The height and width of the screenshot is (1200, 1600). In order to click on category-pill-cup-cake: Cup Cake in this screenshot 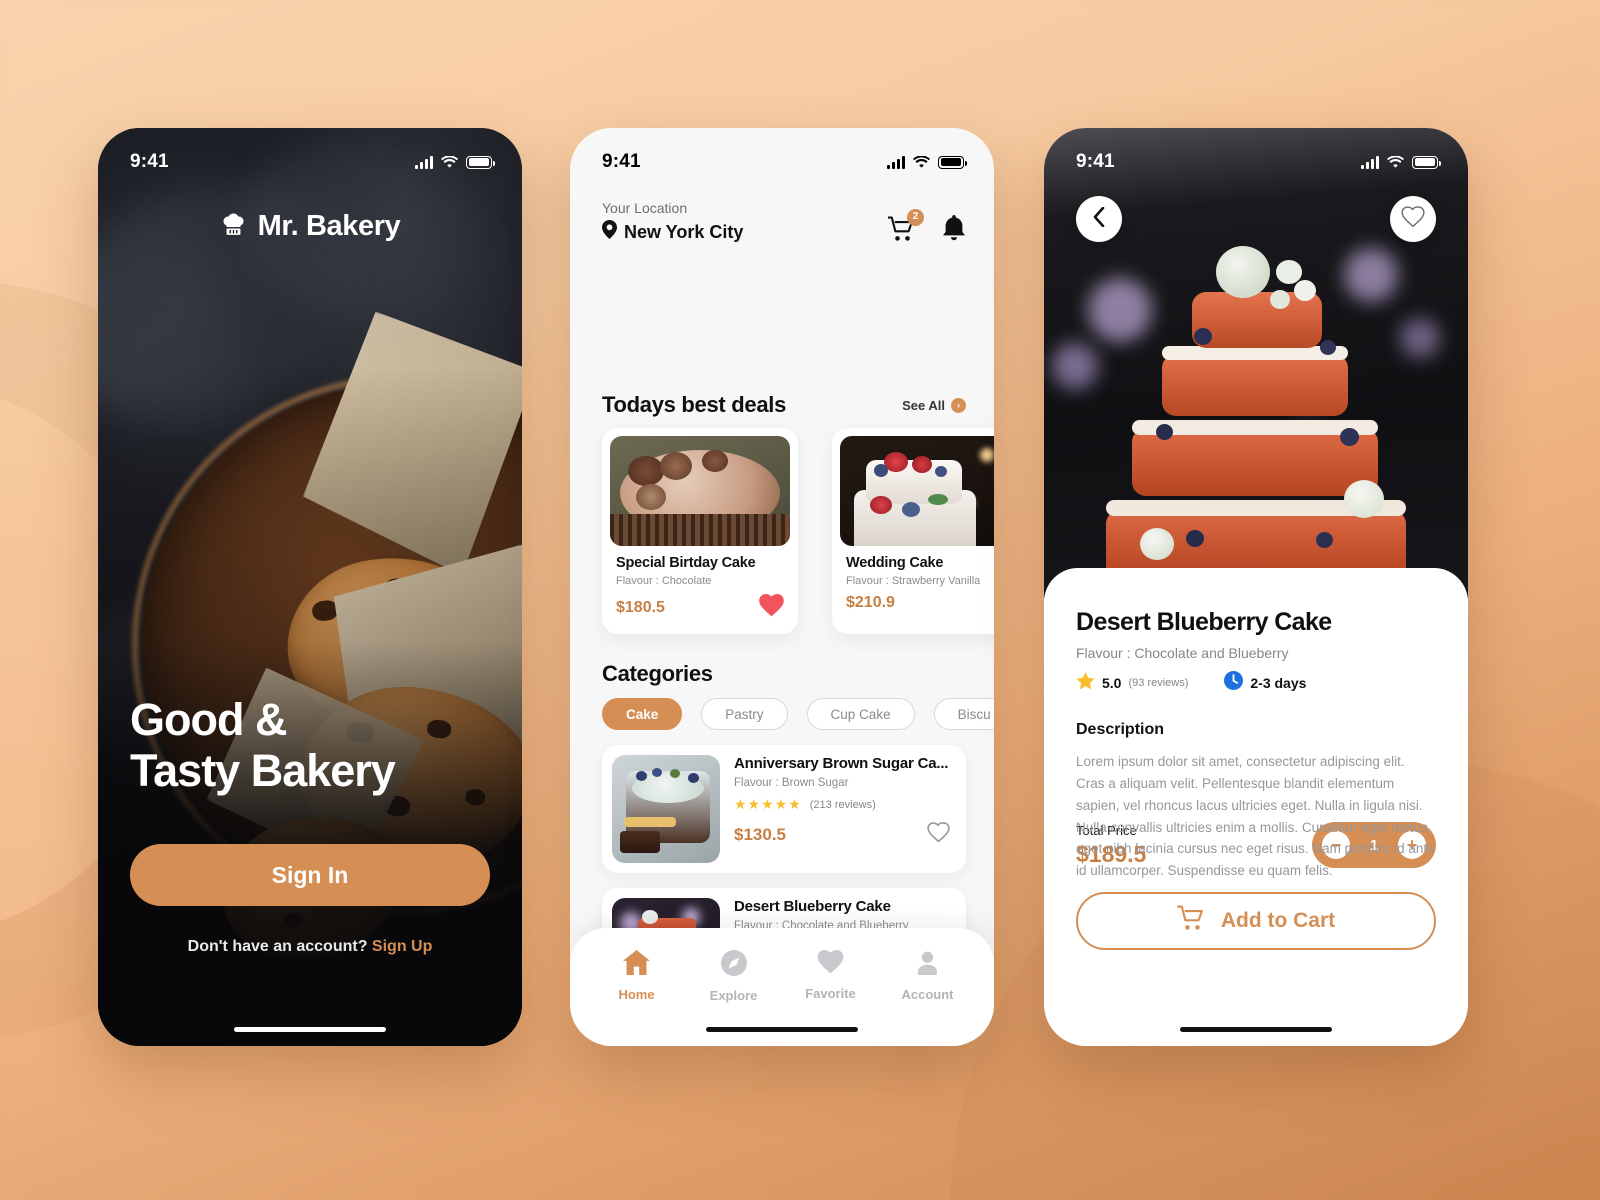, I will do `click(860, 714)`.